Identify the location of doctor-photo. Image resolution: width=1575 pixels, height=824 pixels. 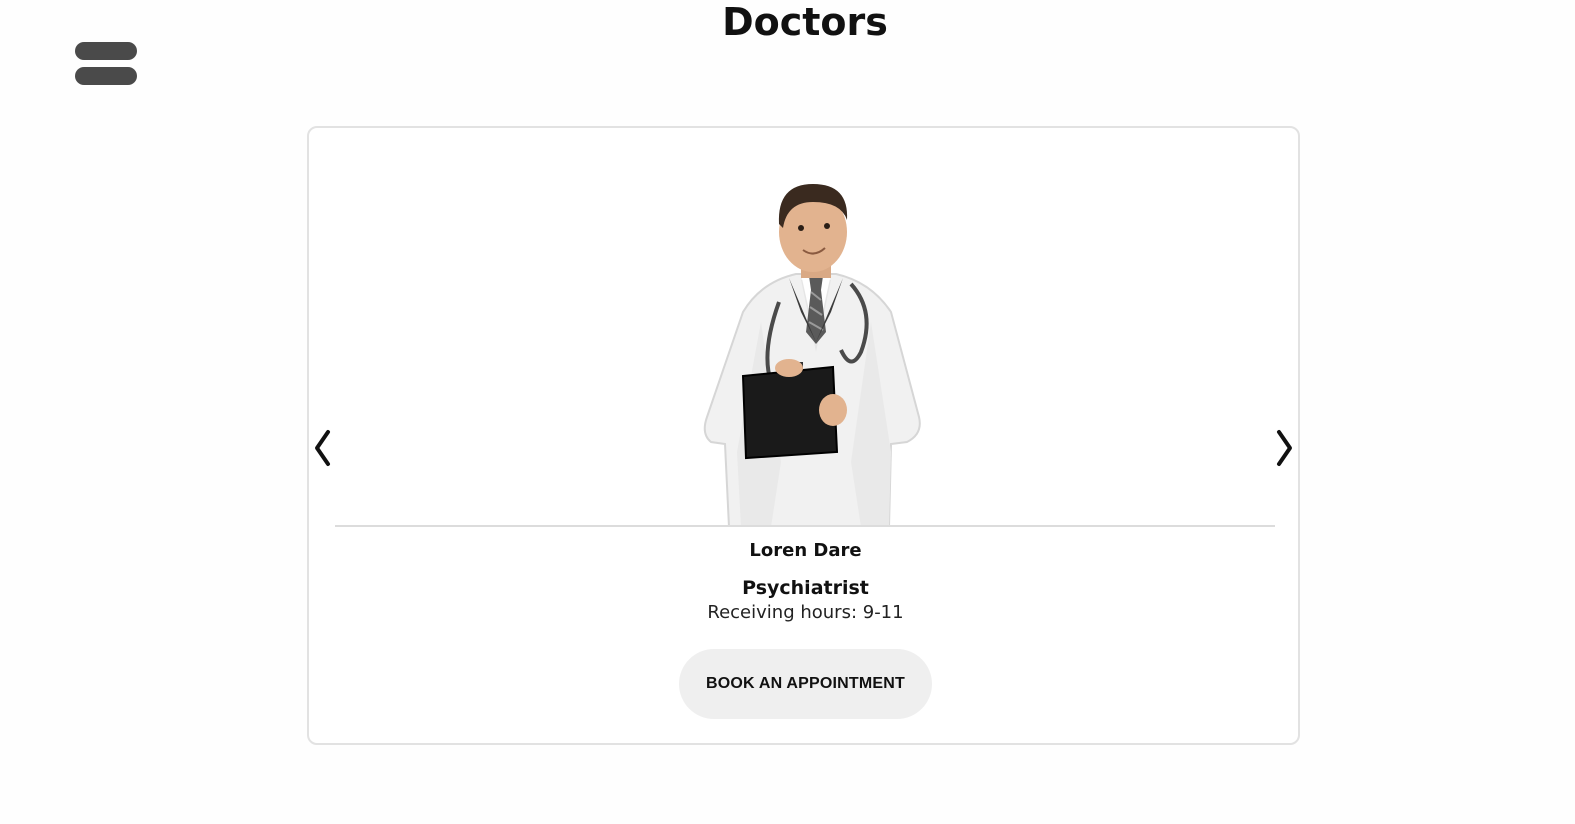
(812, 355).